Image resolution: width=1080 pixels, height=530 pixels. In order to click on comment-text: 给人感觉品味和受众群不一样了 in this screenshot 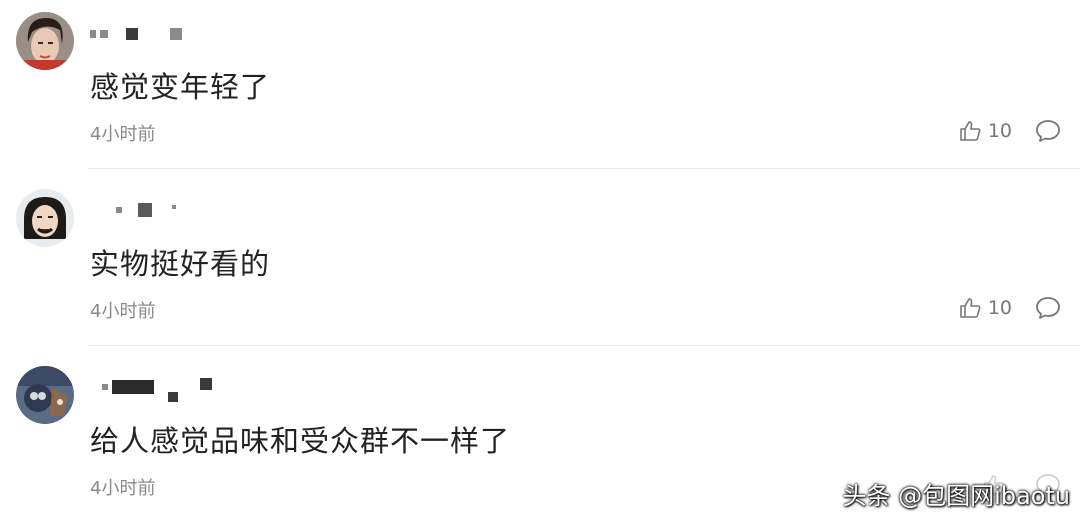, I will do `click(300, 441)`.